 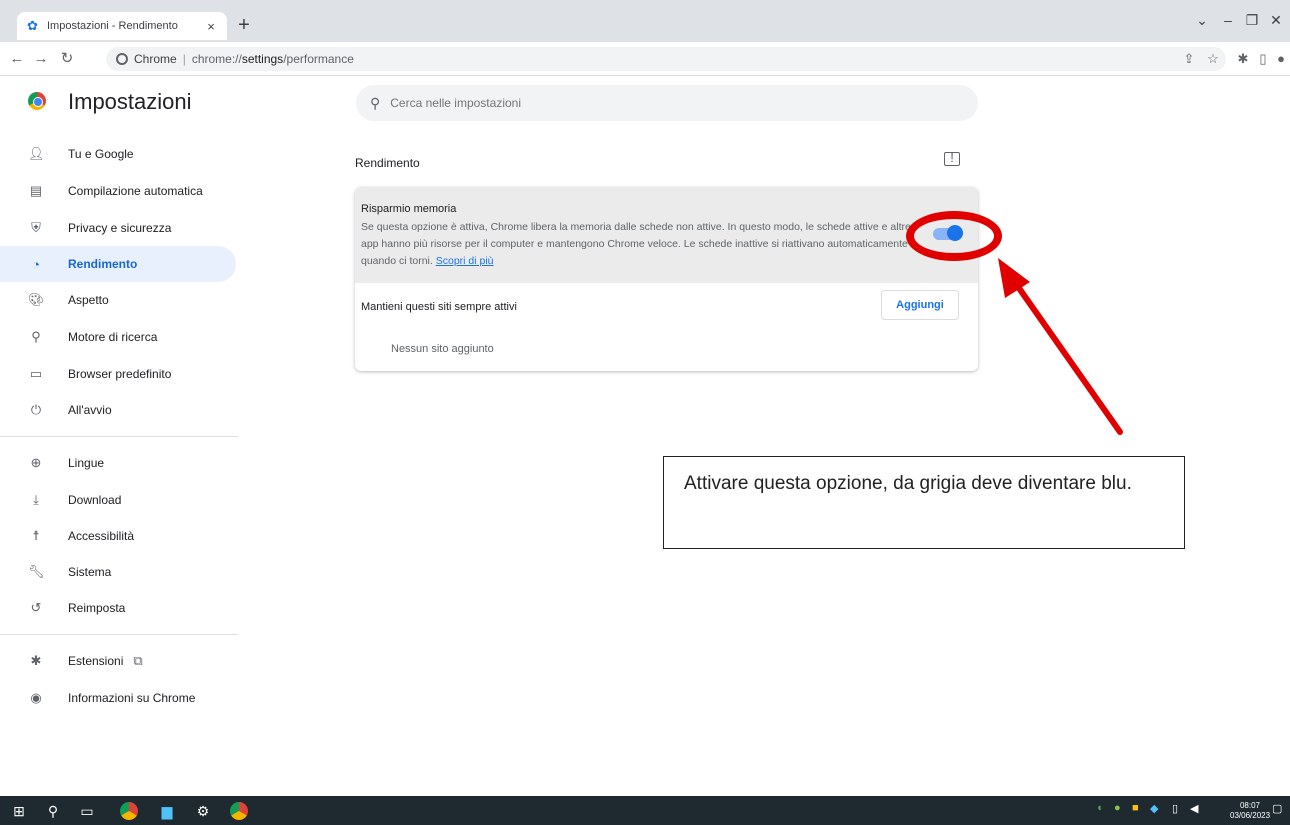 I want to click on annotation-arrow, so click(x=1060, y=346).